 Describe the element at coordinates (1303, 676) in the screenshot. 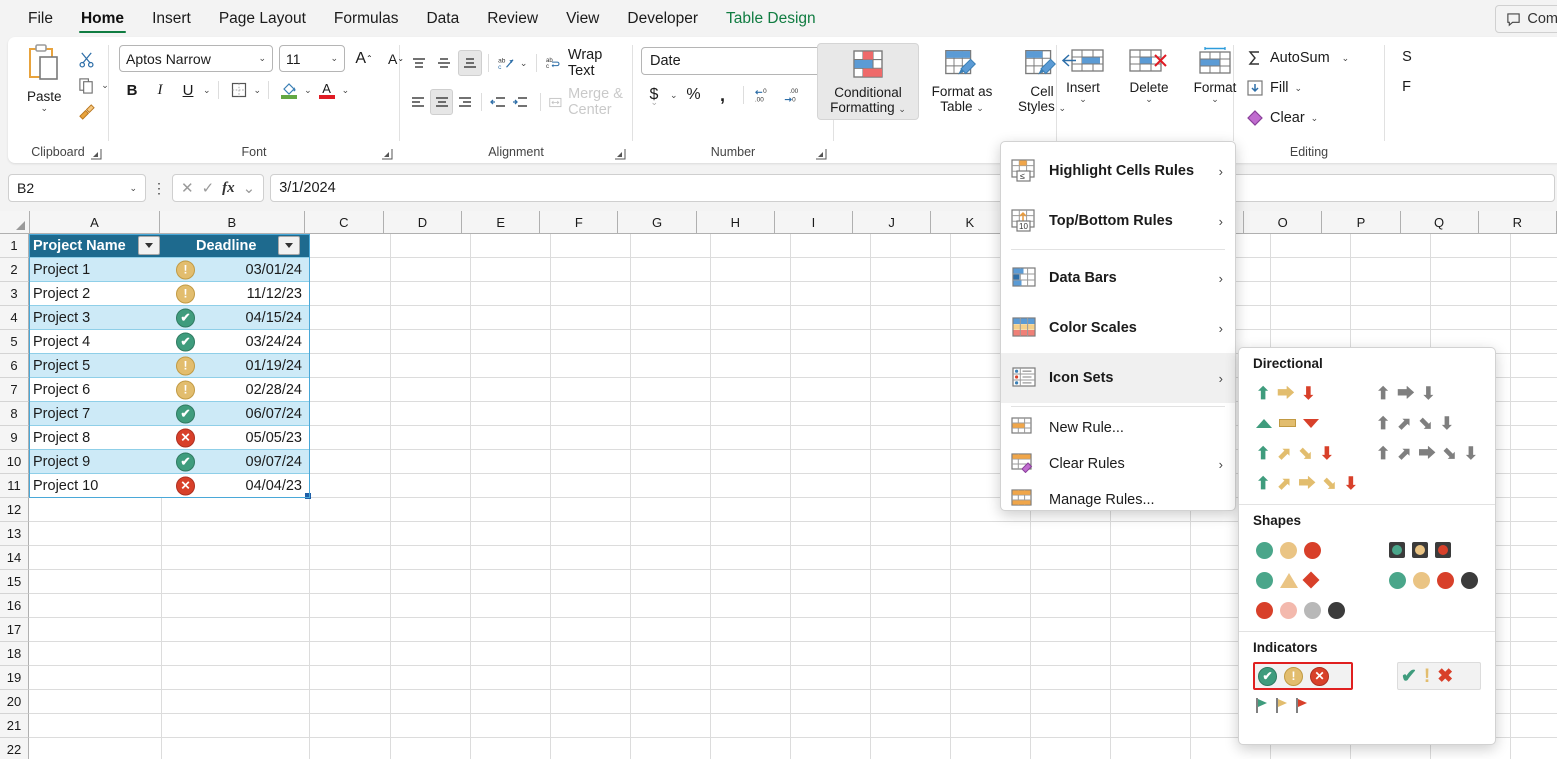

I see `iconset-3-symbols-circled: ✔ ! ✕` at that location.